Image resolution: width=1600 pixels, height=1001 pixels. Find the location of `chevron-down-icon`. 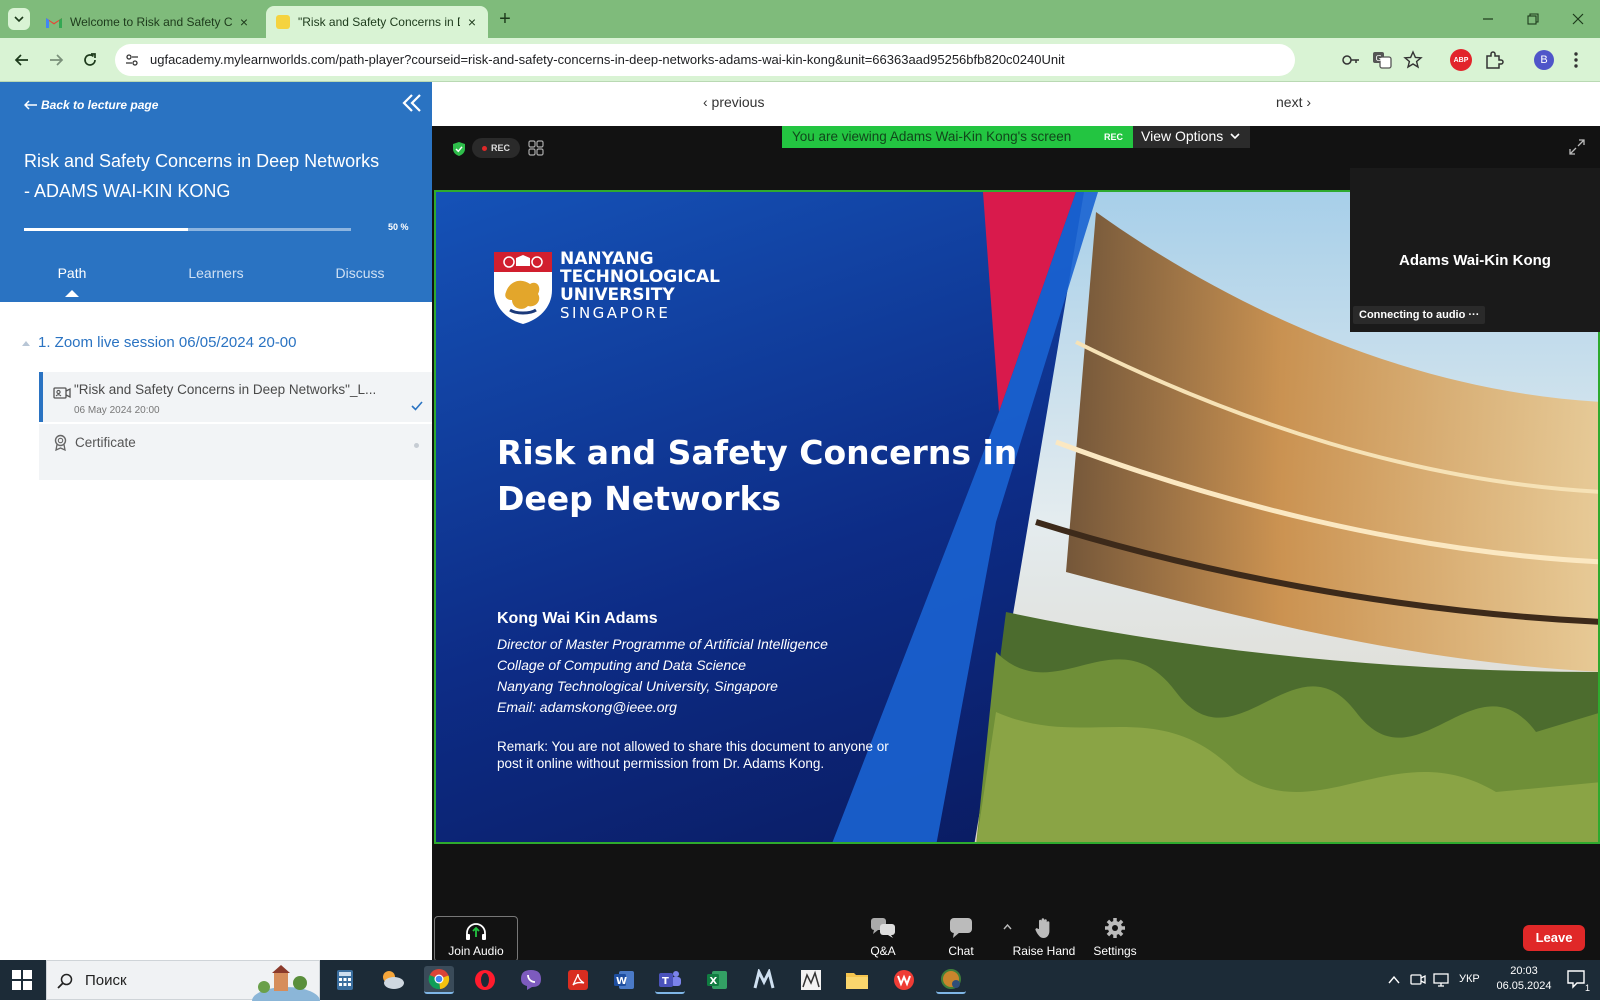

chevron-down-icon is located at coordinates (19, 19).